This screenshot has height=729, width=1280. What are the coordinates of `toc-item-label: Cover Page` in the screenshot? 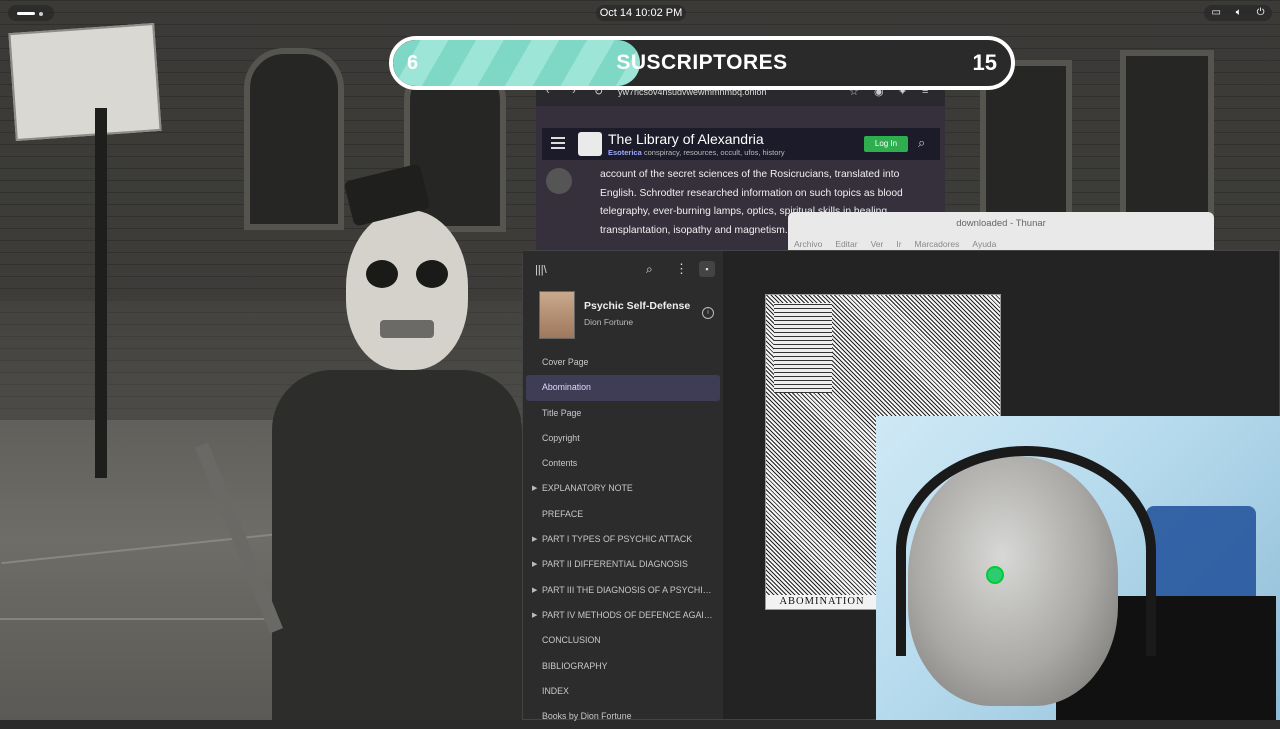 It's located at (565, 362).